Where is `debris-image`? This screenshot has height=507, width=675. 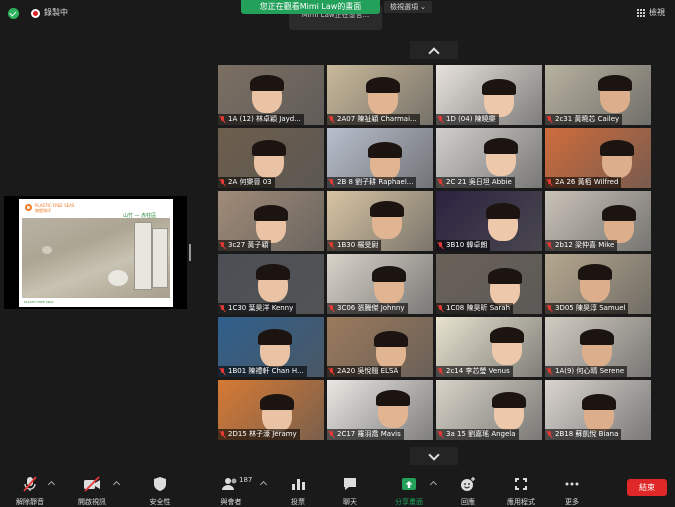 debris-image is located at coordinates (47, 250).